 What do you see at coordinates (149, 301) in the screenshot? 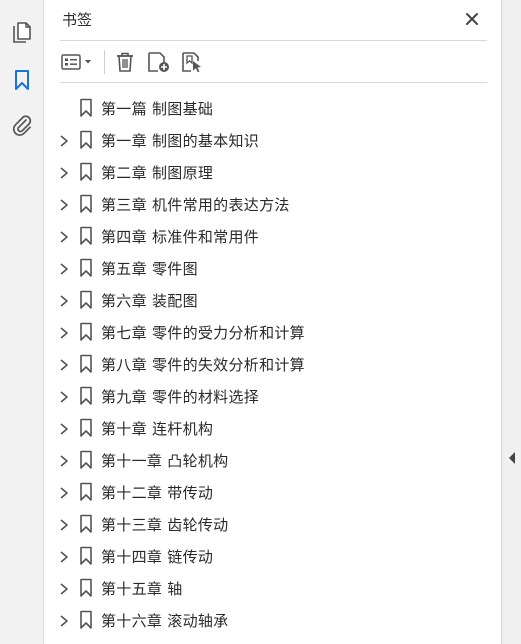
I see `bookmark-label: 第六章 装配图` at bounding box center [149, 301].